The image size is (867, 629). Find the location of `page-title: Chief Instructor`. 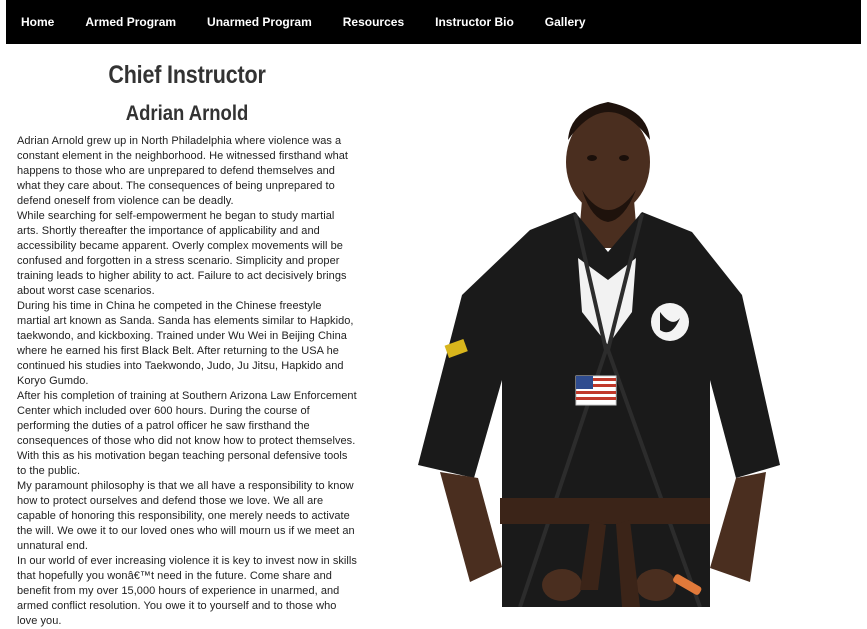

page-title: Chief Instructor is located at coordinates (187, 75).